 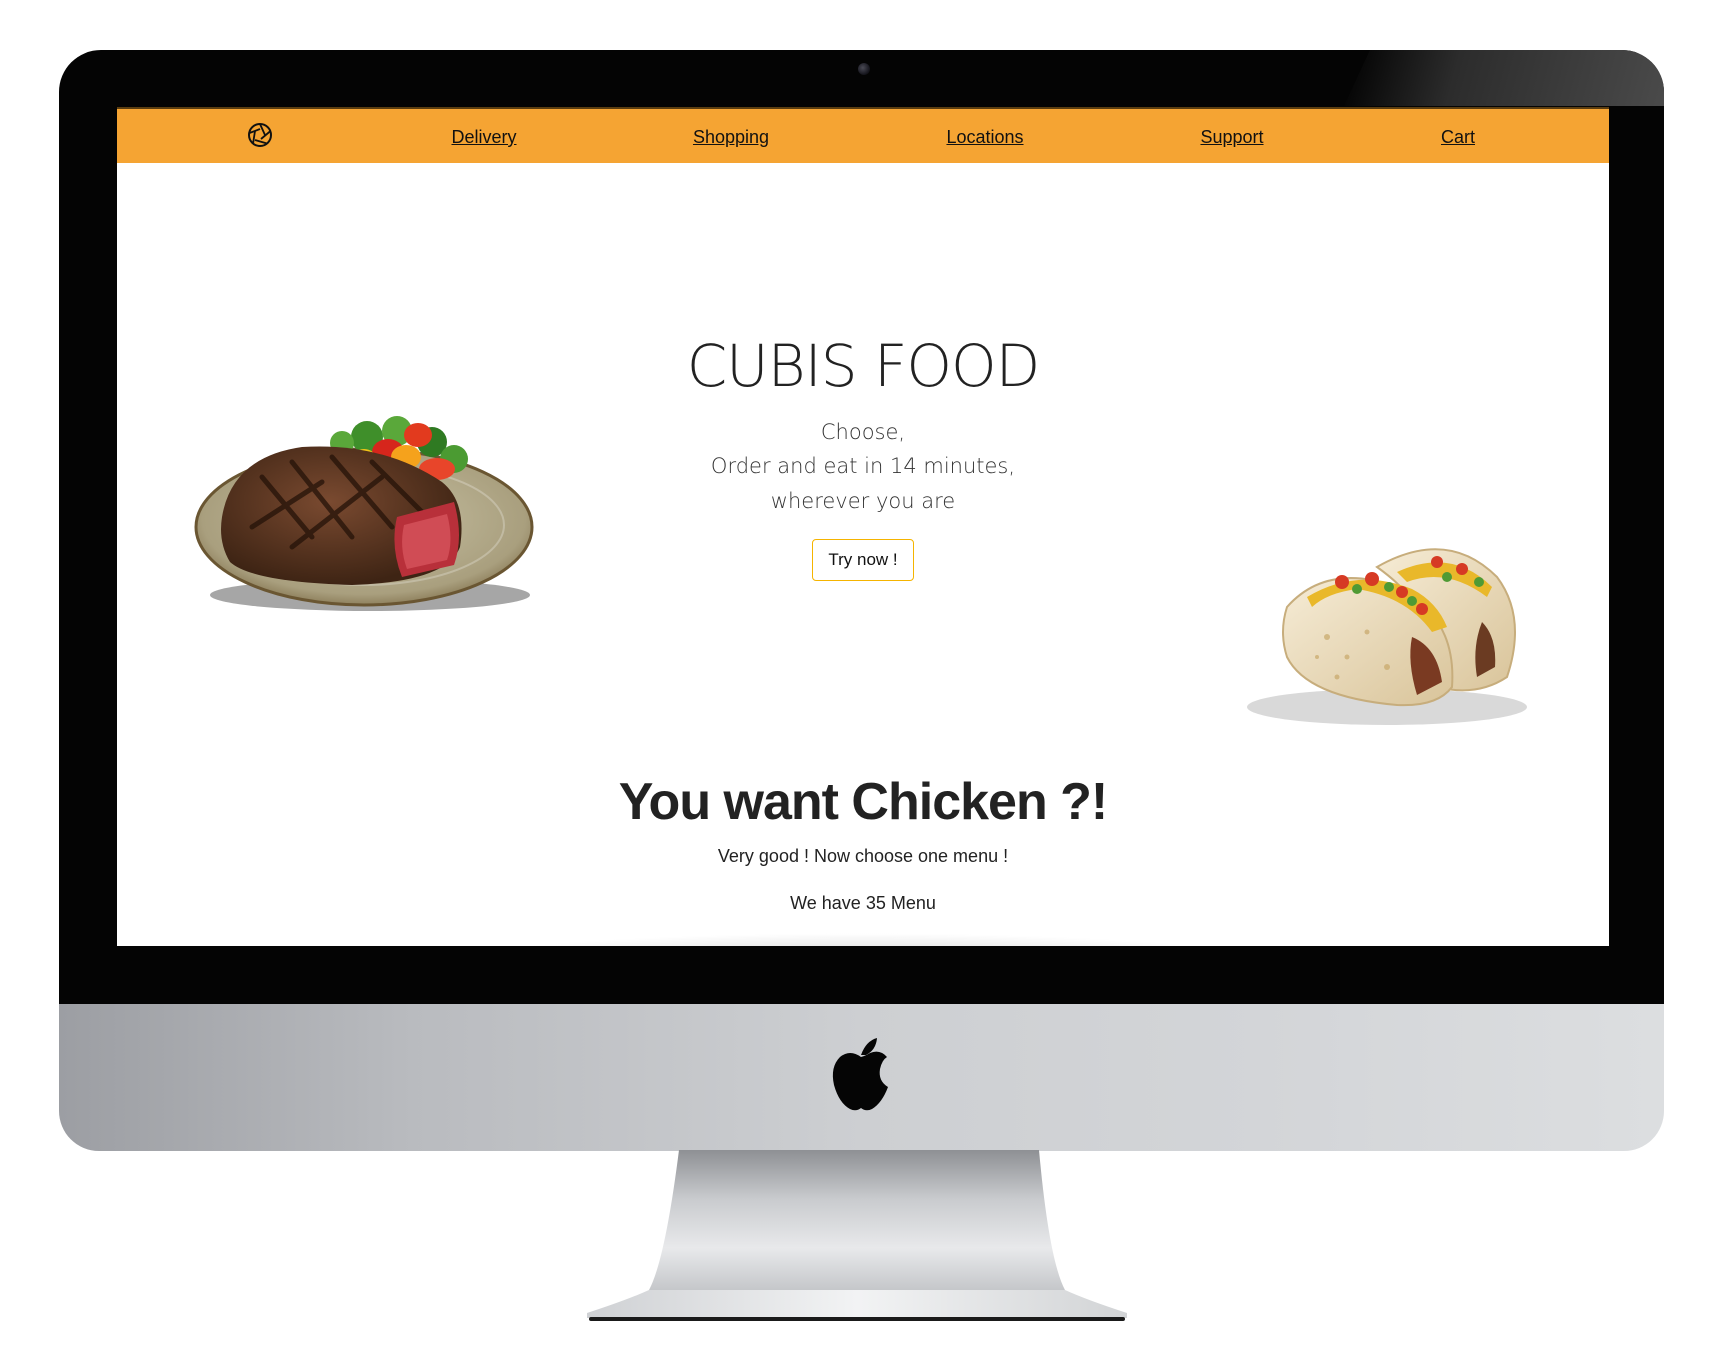 I want to click on section-subtitle: Very good ! Now choose one menu !, so click(x=863, y=856).